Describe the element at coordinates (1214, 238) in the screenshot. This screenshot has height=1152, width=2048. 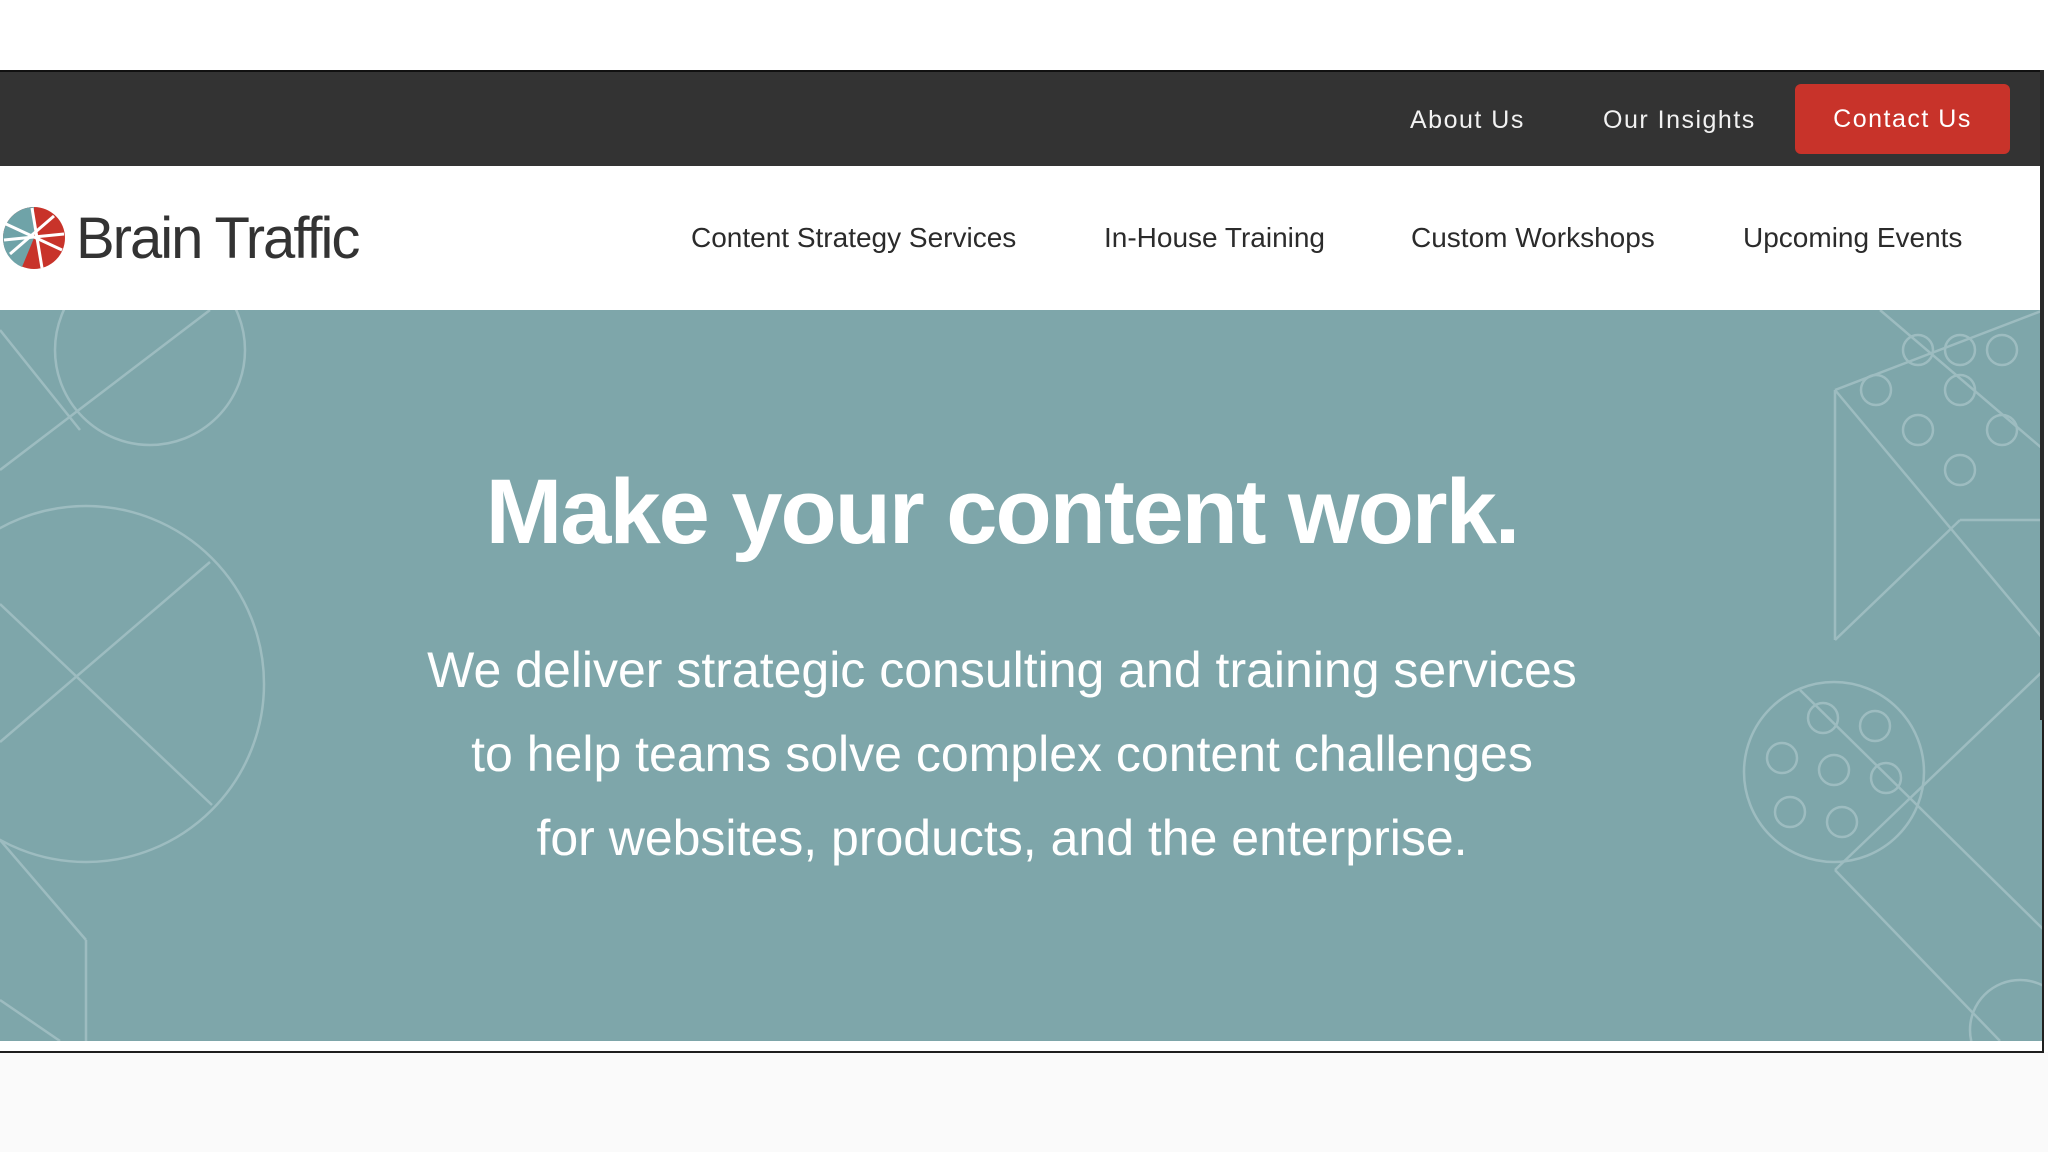
I see `nav-in-house-training: In-House Training` at that location.